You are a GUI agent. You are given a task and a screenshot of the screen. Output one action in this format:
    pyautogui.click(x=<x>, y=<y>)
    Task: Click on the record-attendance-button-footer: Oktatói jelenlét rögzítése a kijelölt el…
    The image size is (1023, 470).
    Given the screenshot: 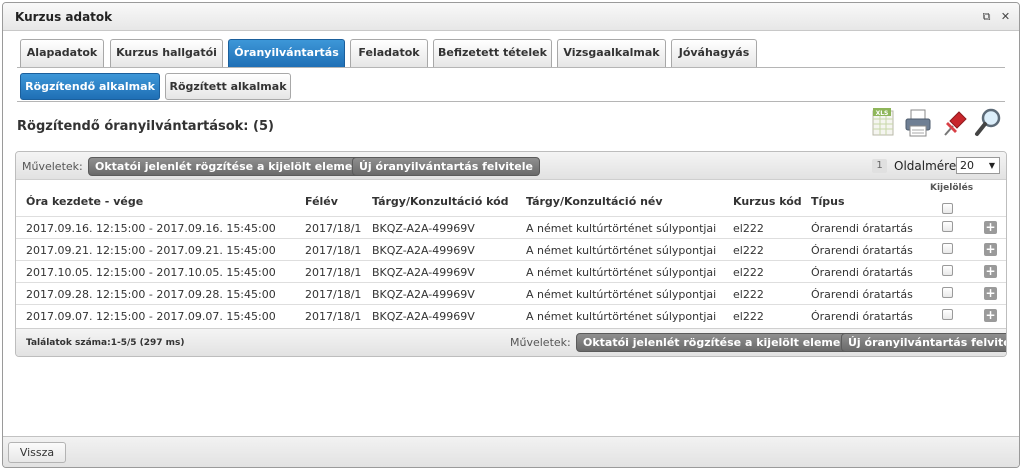 What is the action you would take?
    pyautogui.click(x=726, y=342)
    